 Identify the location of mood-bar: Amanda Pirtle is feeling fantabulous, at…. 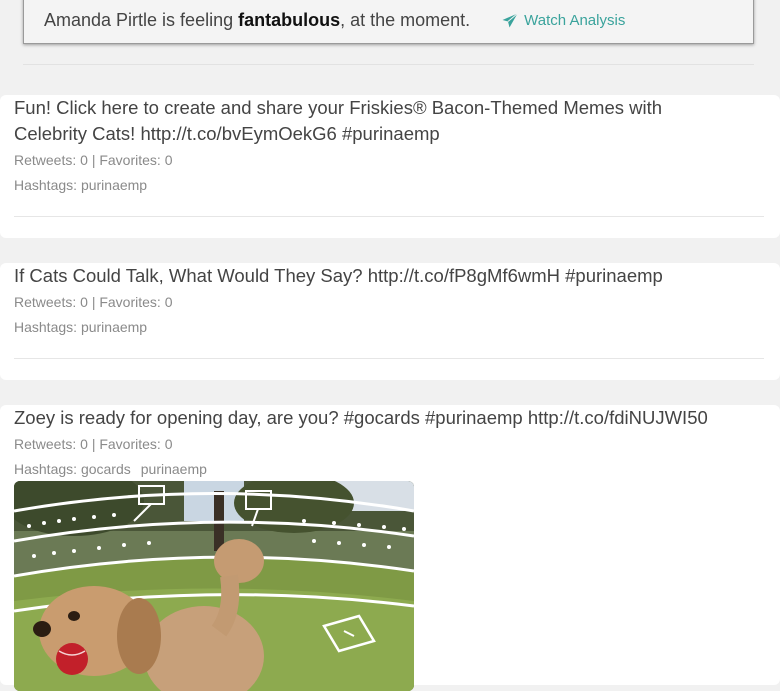
(388, 22).